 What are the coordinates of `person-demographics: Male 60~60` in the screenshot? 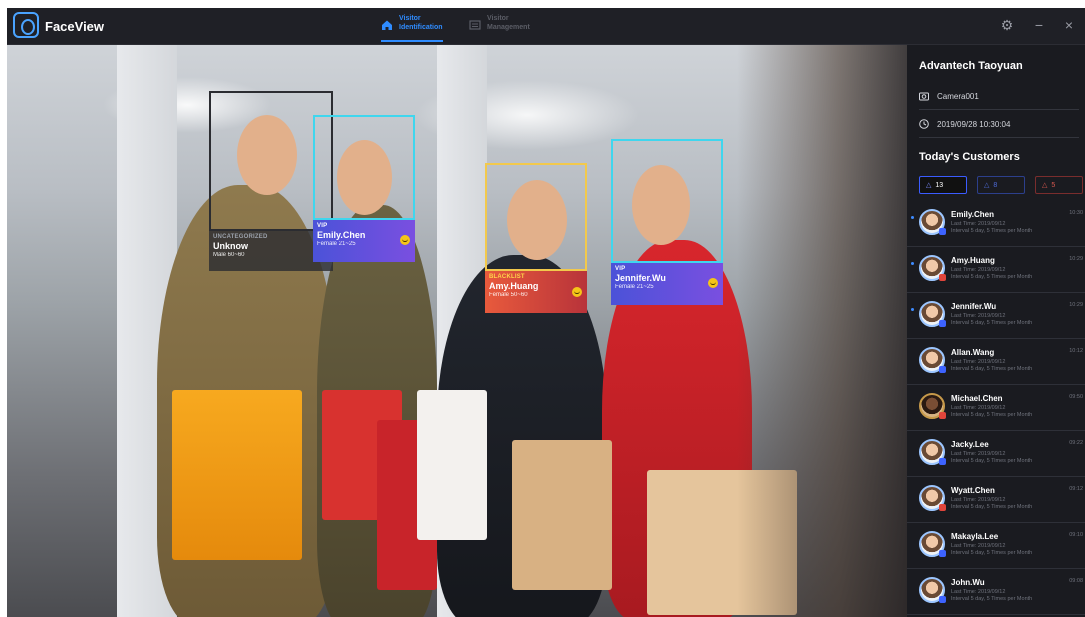 It's located at (229, 255).